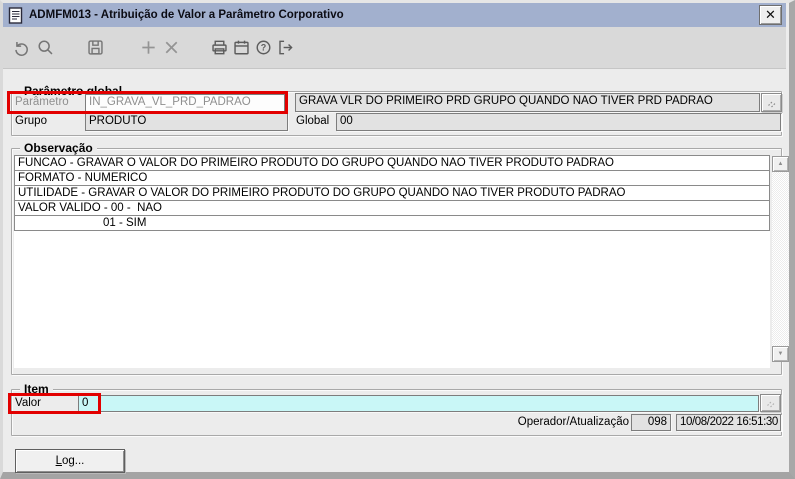 The image size is (795, 479). I want to click on grupo-field: PRODUTO, so click(186, 122).